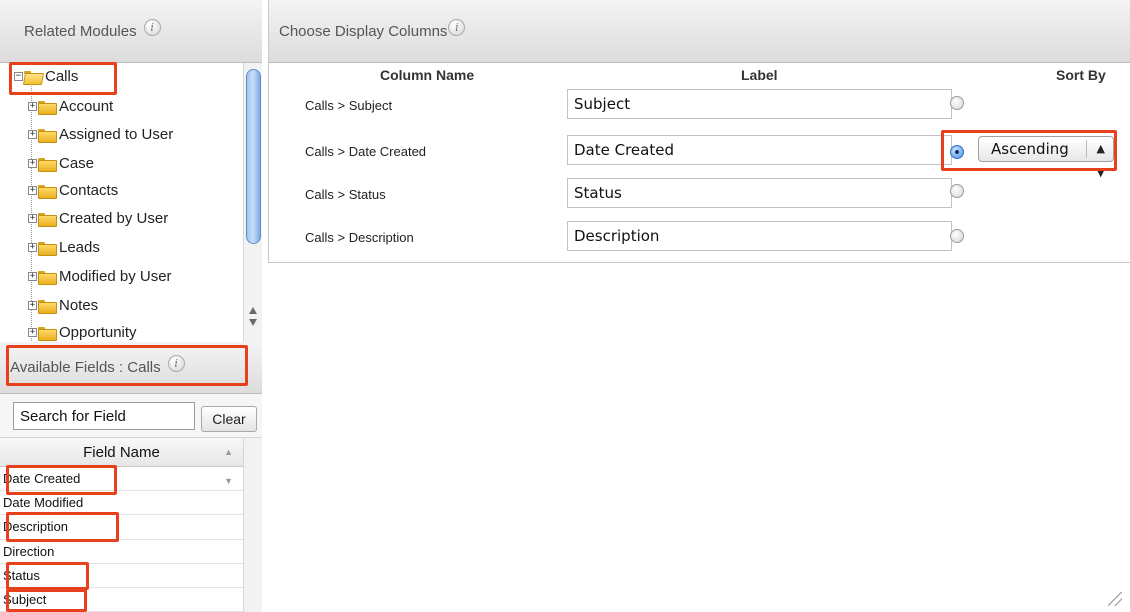 This screenshot has width=1130, height=612. What do you see at coordinates (252, 525) in the screenshot?
I see `fields-scrollbar` at bounding box center [252, 525].